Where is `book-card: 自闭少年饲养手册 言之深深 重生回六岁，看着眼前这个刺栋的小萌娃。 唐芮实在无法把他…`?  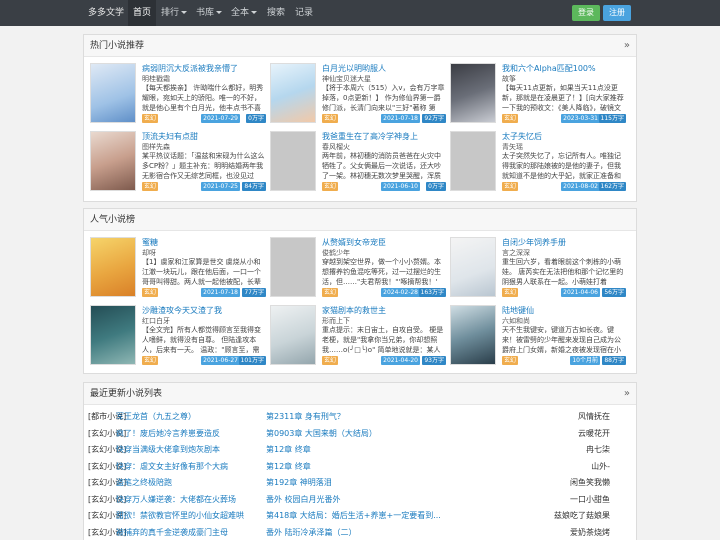
book-card: 自闭少年饲养手册 言之深深 重生回六岁，看着眼前这个刺栋的小萌娃。 唐芮实在无法把他… is located at coordinates (538, 268).